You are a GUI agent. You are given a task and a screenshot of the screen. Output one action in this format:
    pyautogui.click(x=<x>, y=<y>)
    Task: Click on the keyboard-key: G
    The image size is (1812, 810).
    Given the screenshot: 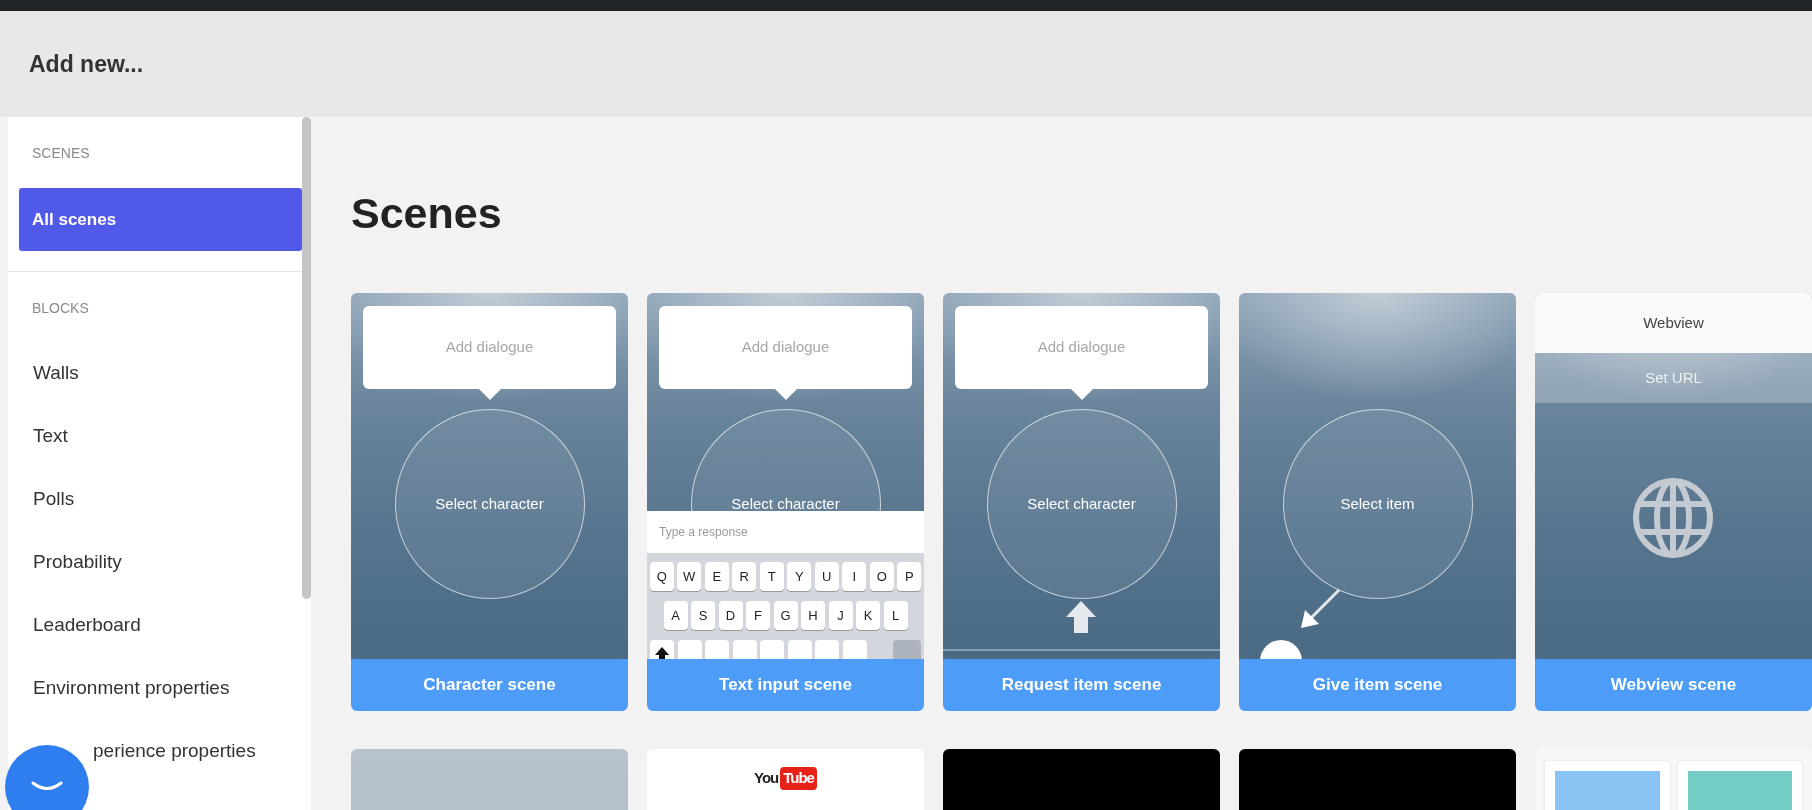 What is the action you would take?
    pyautogui.click(x=785, y=615)
    